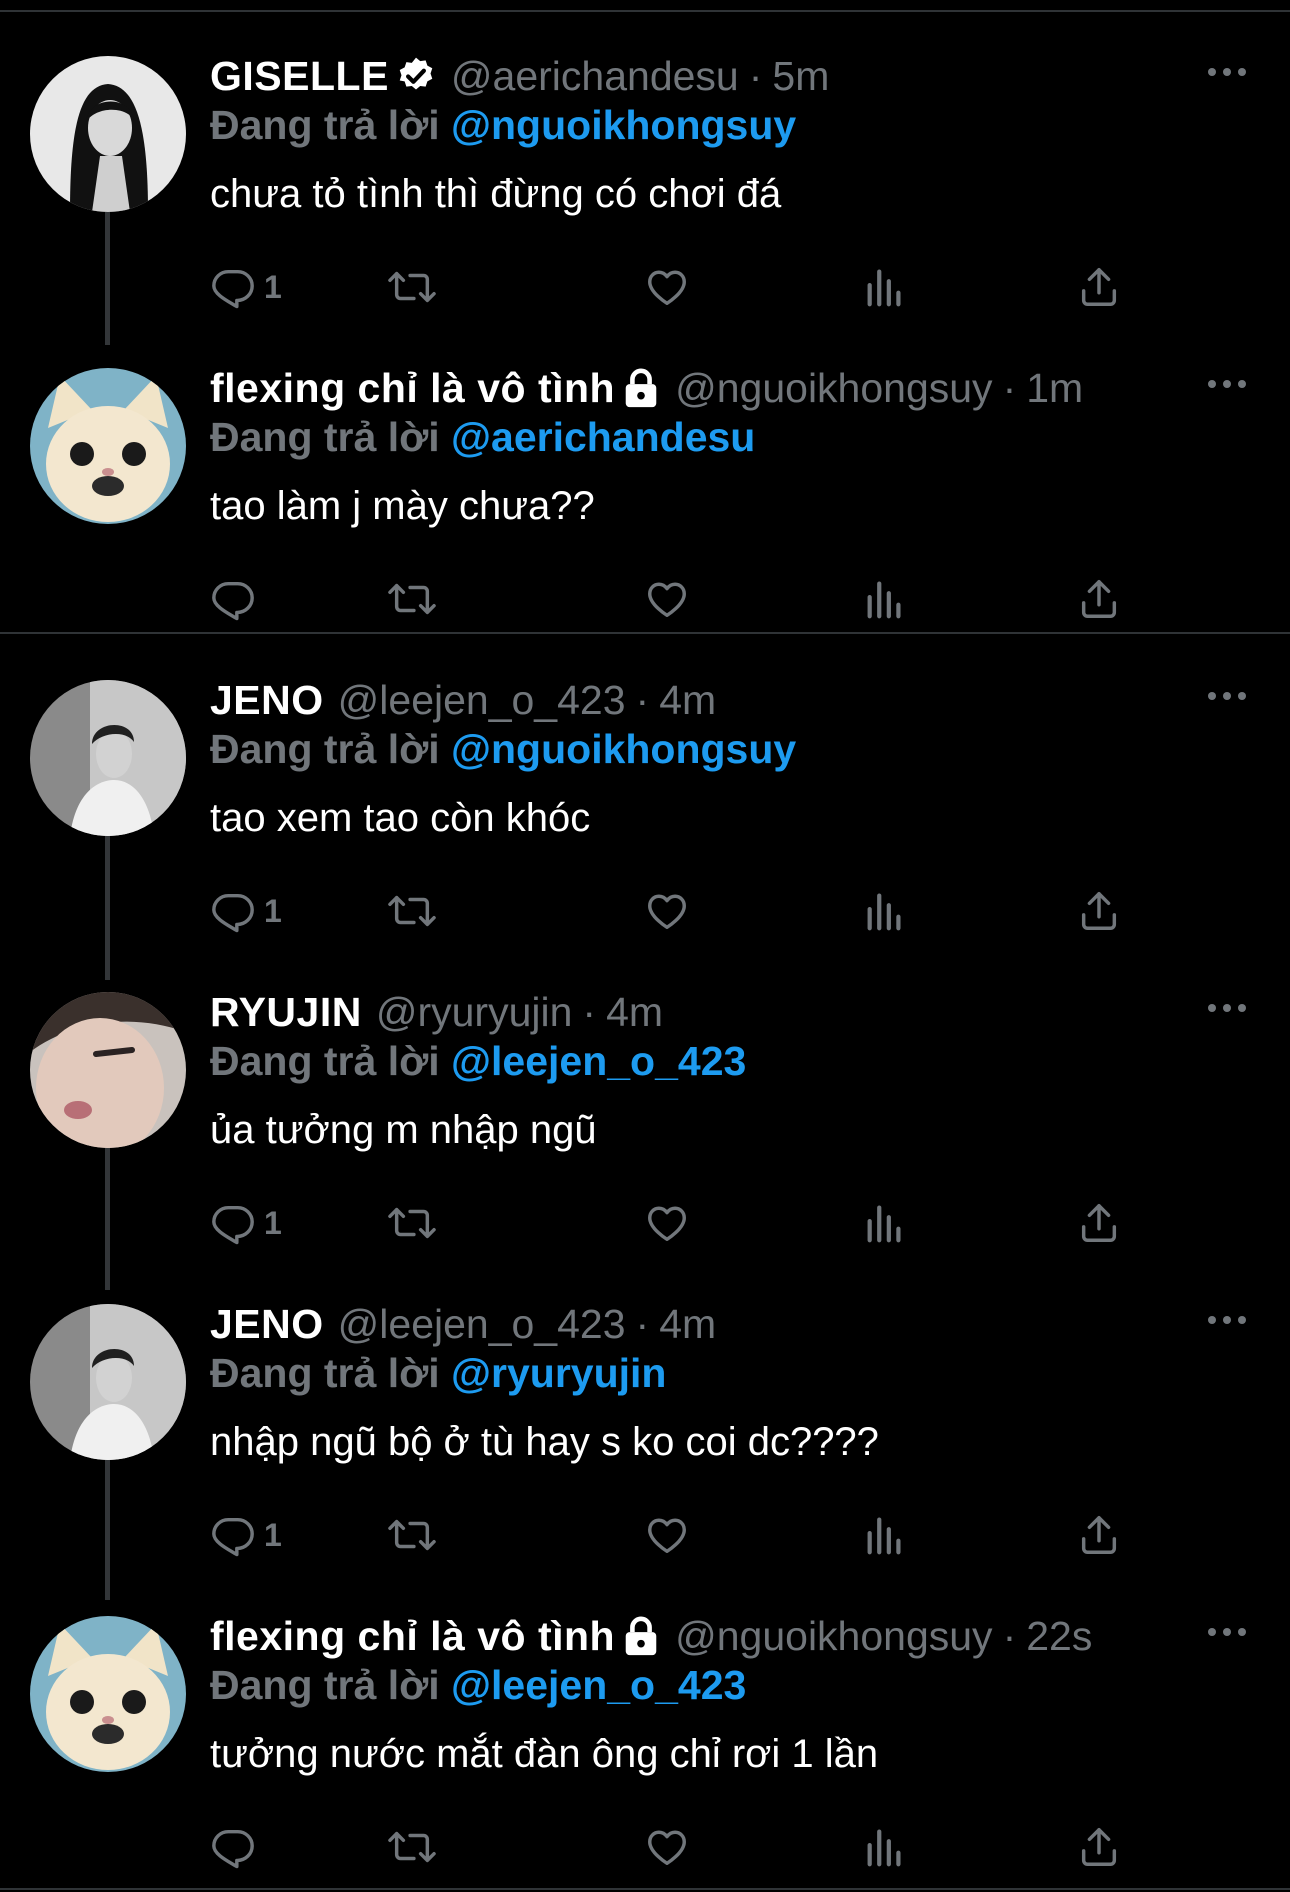 Image resolution: width=1290 pixels, height=1892 pixels. What do you see at coordinates (1054, 388) in the screenshot?
I see `timestamp: 1m` at bounding box center [1054, 388].